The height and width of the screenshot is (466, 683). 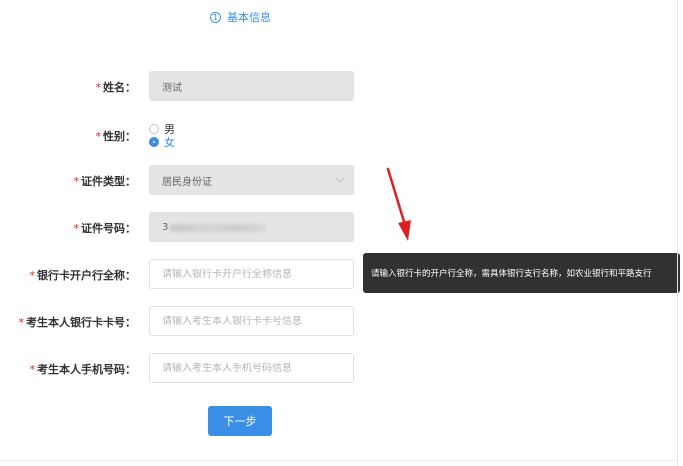 What do you see at coordinates (116, 136) in the screenshot?
I see `gender-label: * 性别：` at bounding box center [116, 136].